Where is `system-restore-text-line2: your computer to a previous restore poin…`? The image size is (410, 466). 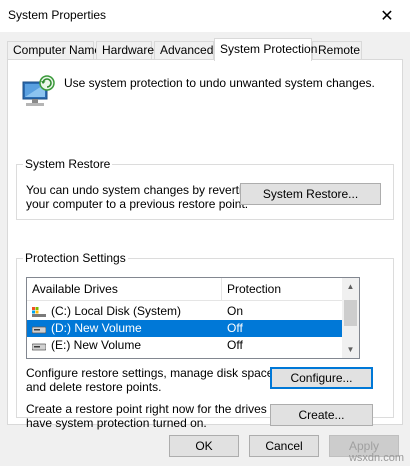 system-restore-text-line2: your computer to a previous restore poin… is located at coordinates (137, 204).